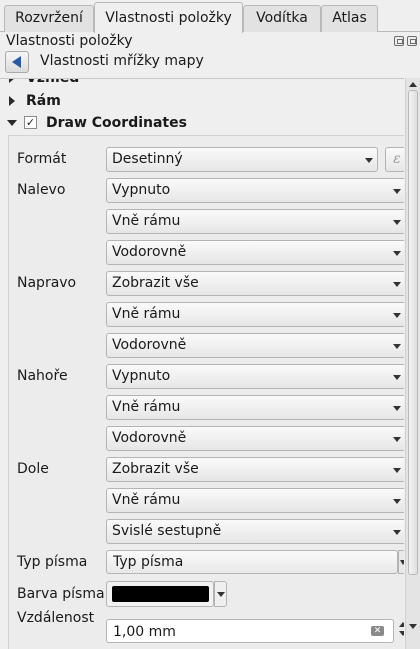  I want to click on draw-coordinates-checkbox: ✓, so click(30, 122).